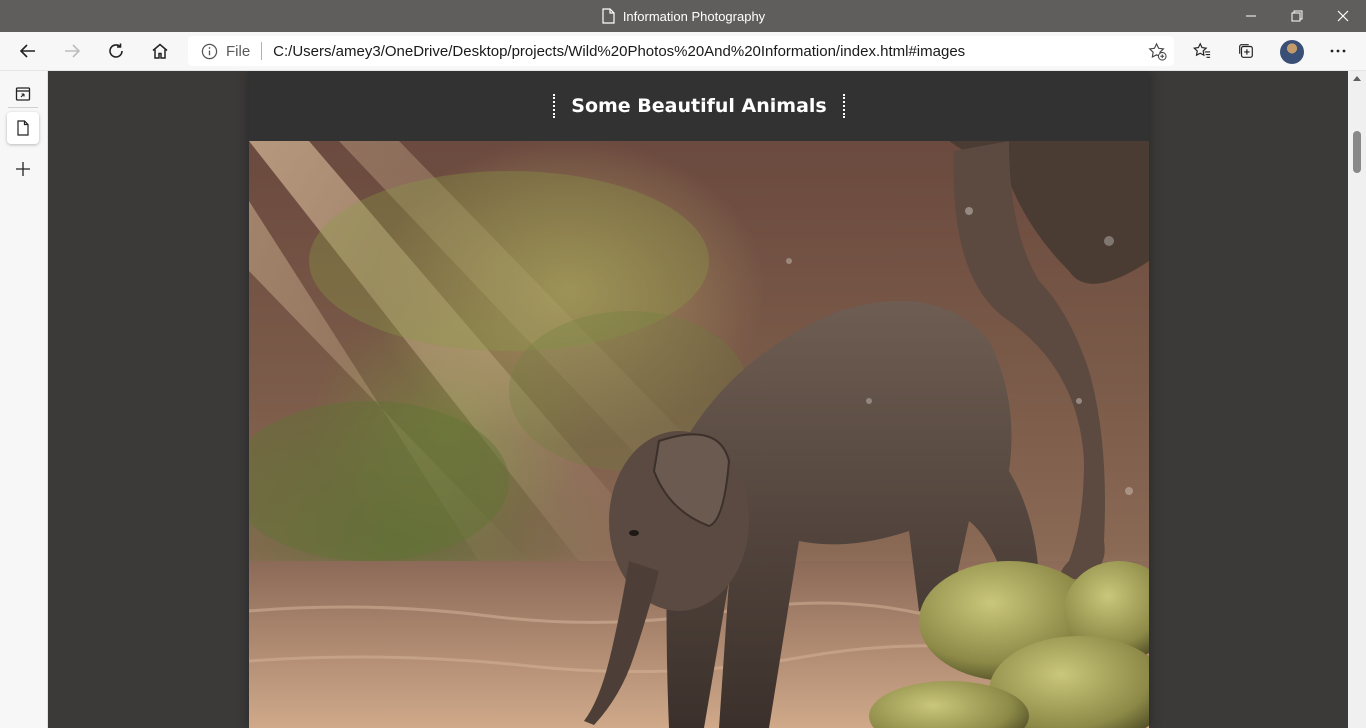  What do you see at coordinates (1292, 52) in the screenshot?
I see `profile-avatar` at bounding box center [1292, 52].